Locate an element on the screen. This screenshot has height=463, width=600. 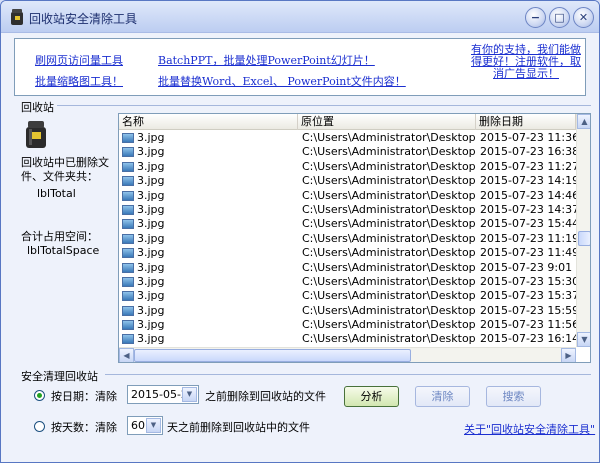
delete-date: 2015-07-23 15:44 is located at coordinates (530, 224).